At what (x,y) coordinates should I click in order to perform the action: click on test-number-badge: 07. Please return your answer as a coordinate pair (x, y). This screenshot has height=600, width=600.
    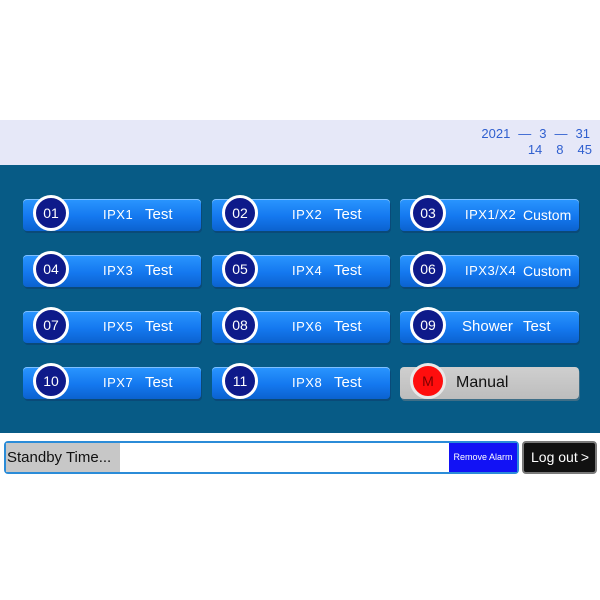
    Looking at the image, I should click on (51, 325).